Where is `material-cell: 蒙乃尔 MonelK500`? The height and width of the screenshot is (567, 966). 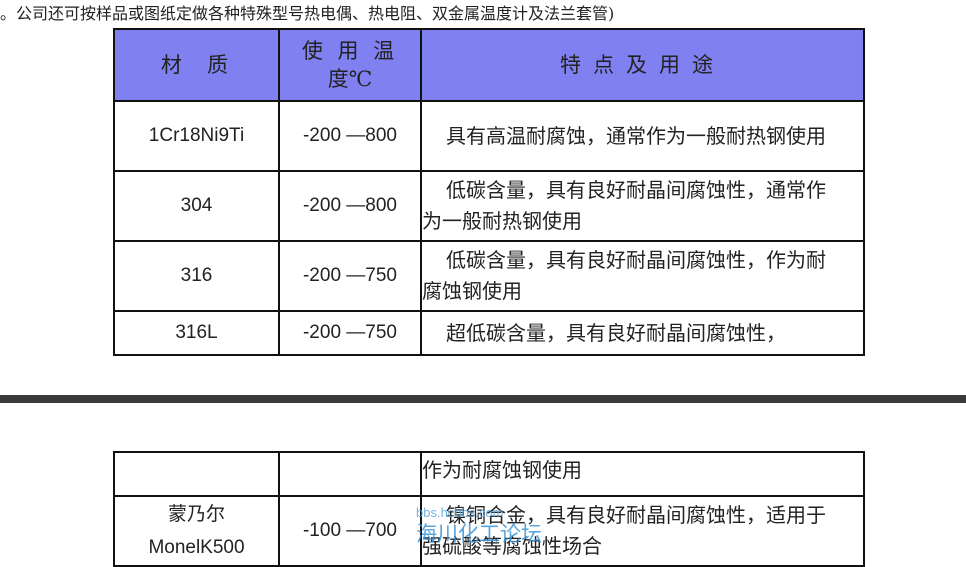
material-cell: 蒙乃尔 MonelK500 is located at coordinates (196, 531).